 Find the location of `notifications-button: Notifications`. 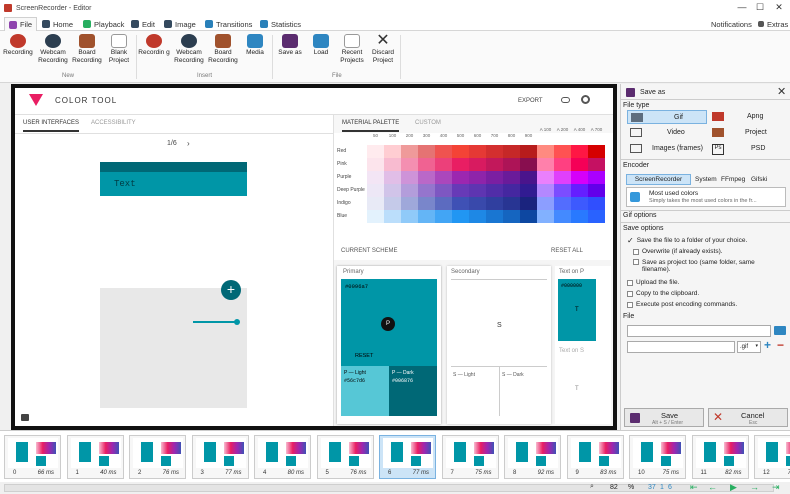

notifications-button: Notifications is located at coordinates (731, 24).